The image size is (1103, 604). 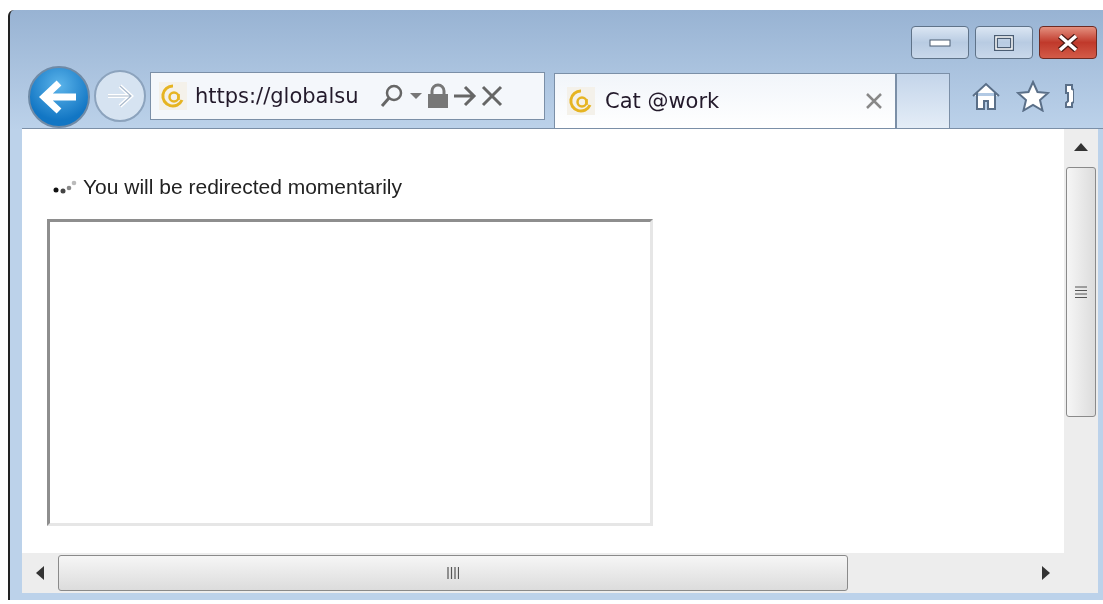 I want to click on url-field: https://globalsu, so click(x=283, y=96).